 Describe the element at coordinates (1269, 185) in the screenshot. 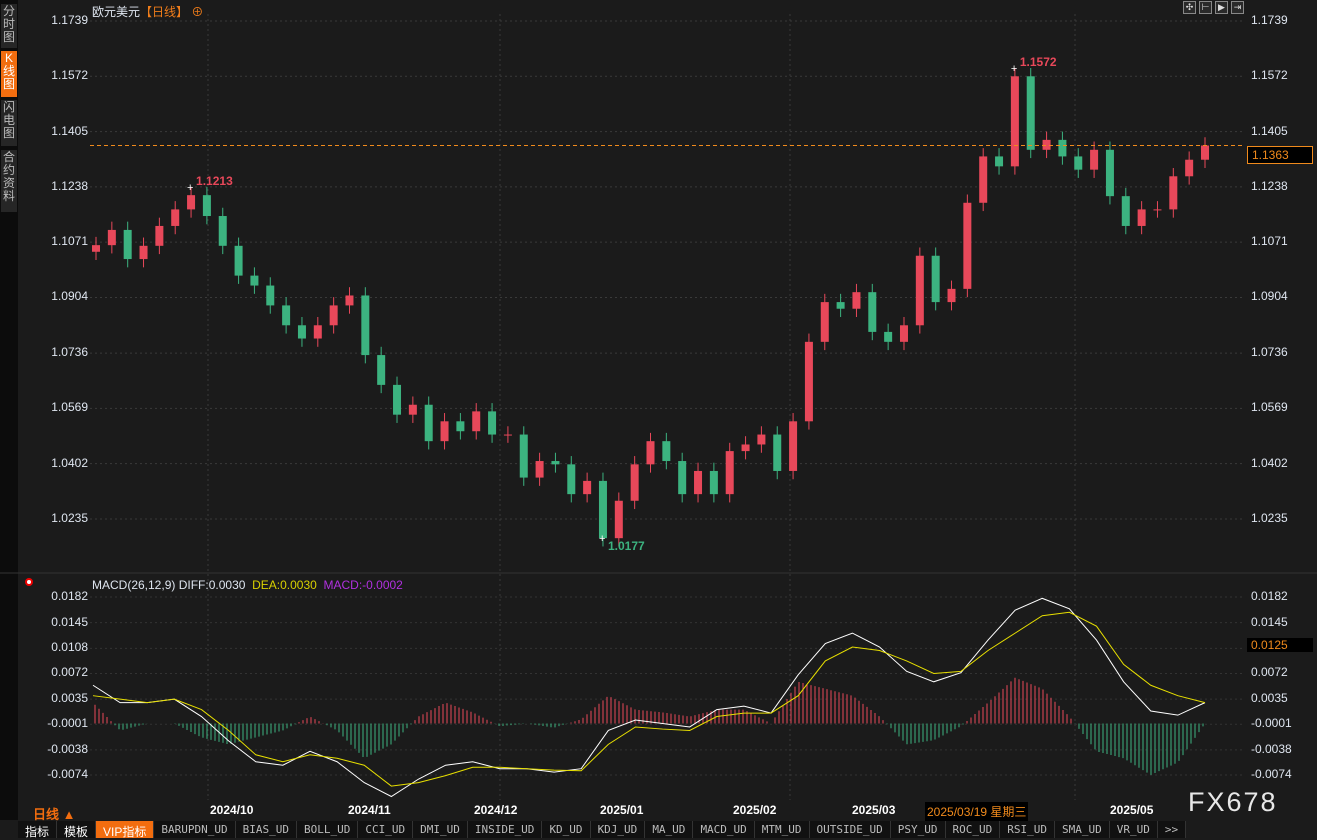

I see `price-tick: 1.1238` at that location.